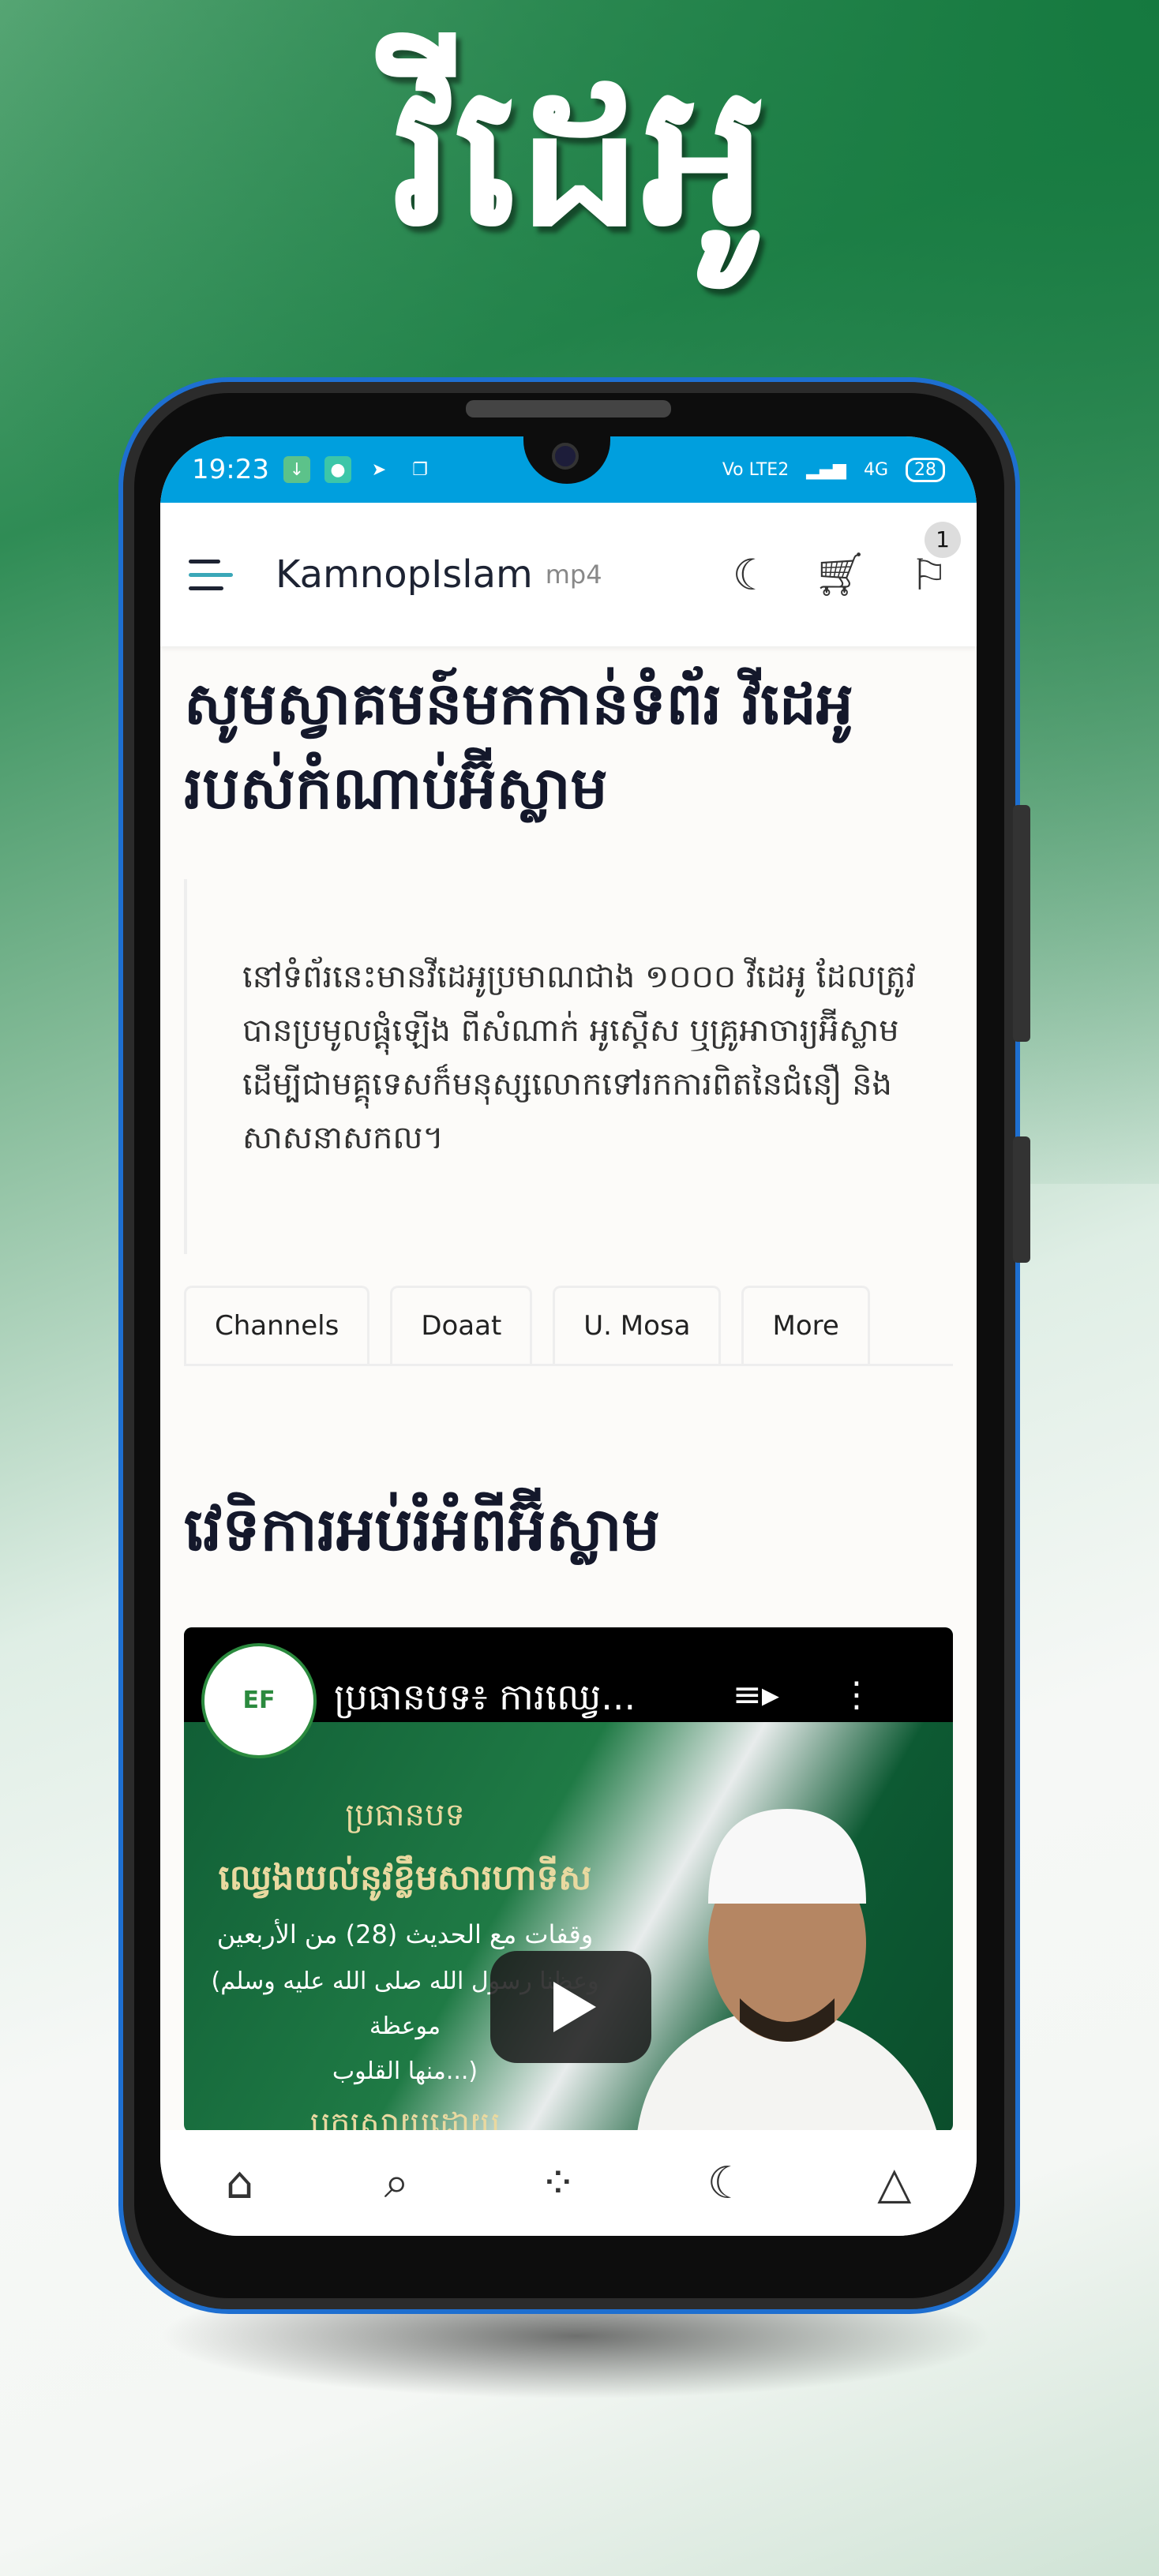  I want to click on app-bar: KamnopIslam mp4 ☾ 🛒︎ ⚐ 1, so click(568, 574).